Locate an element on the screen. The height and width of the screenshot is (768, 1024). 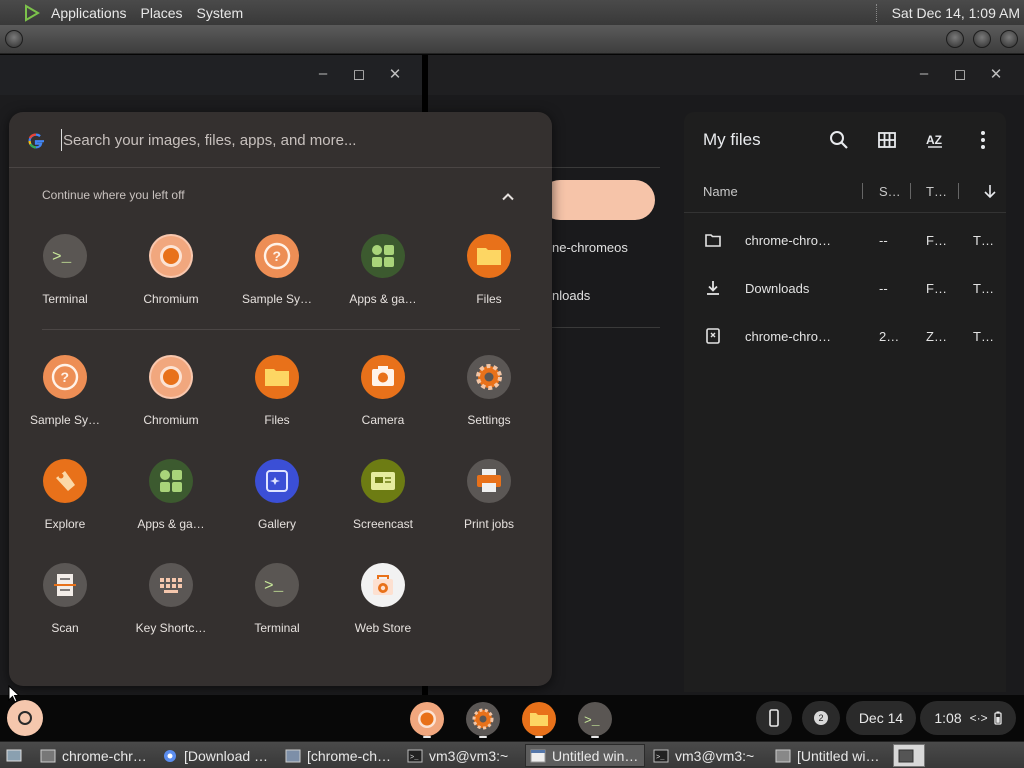
grid-view-icon is located at coordinates (887, 140).